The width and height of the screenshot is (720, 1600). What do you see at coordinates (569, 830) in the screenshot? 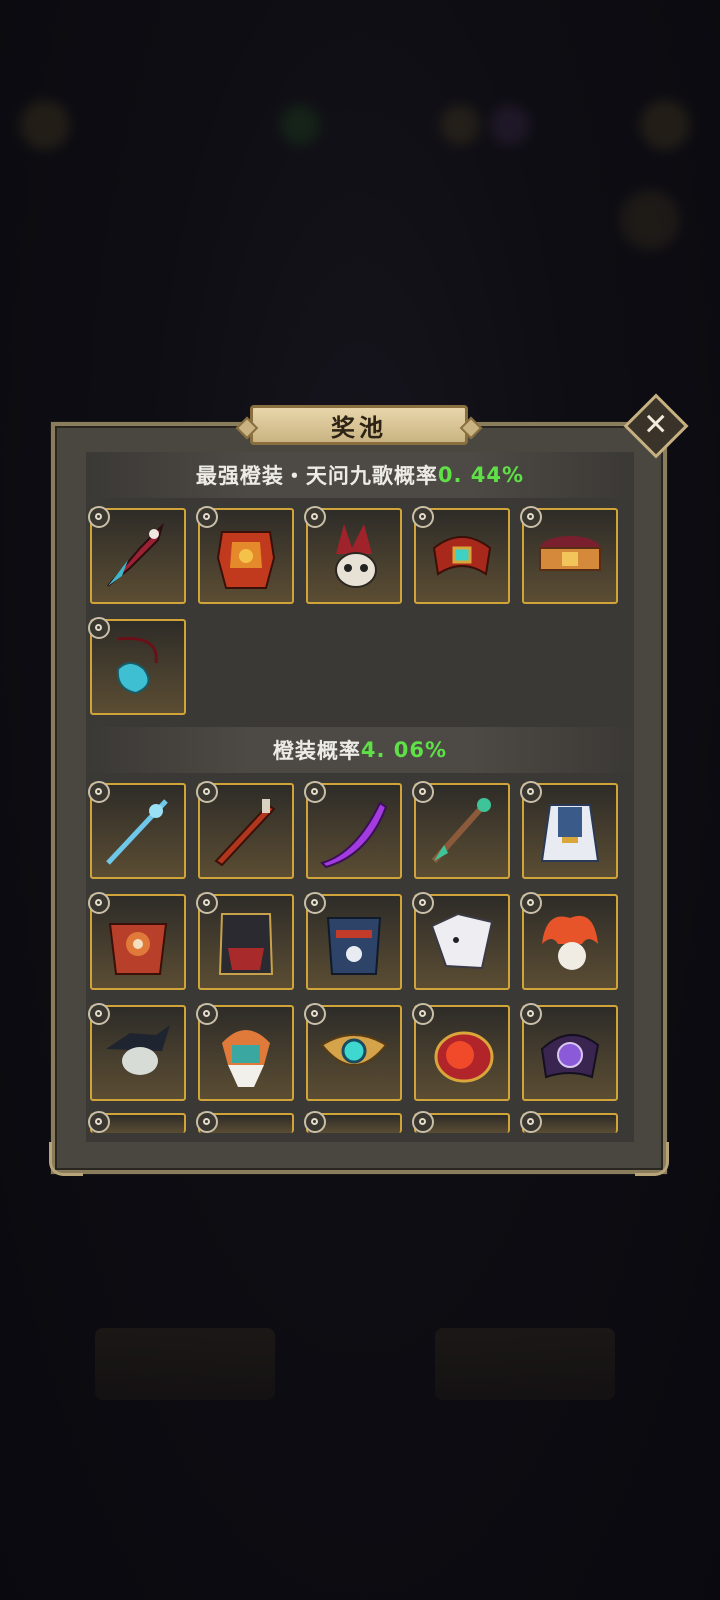
I see `blue-robe-icon` at bounding box center [569, 830].